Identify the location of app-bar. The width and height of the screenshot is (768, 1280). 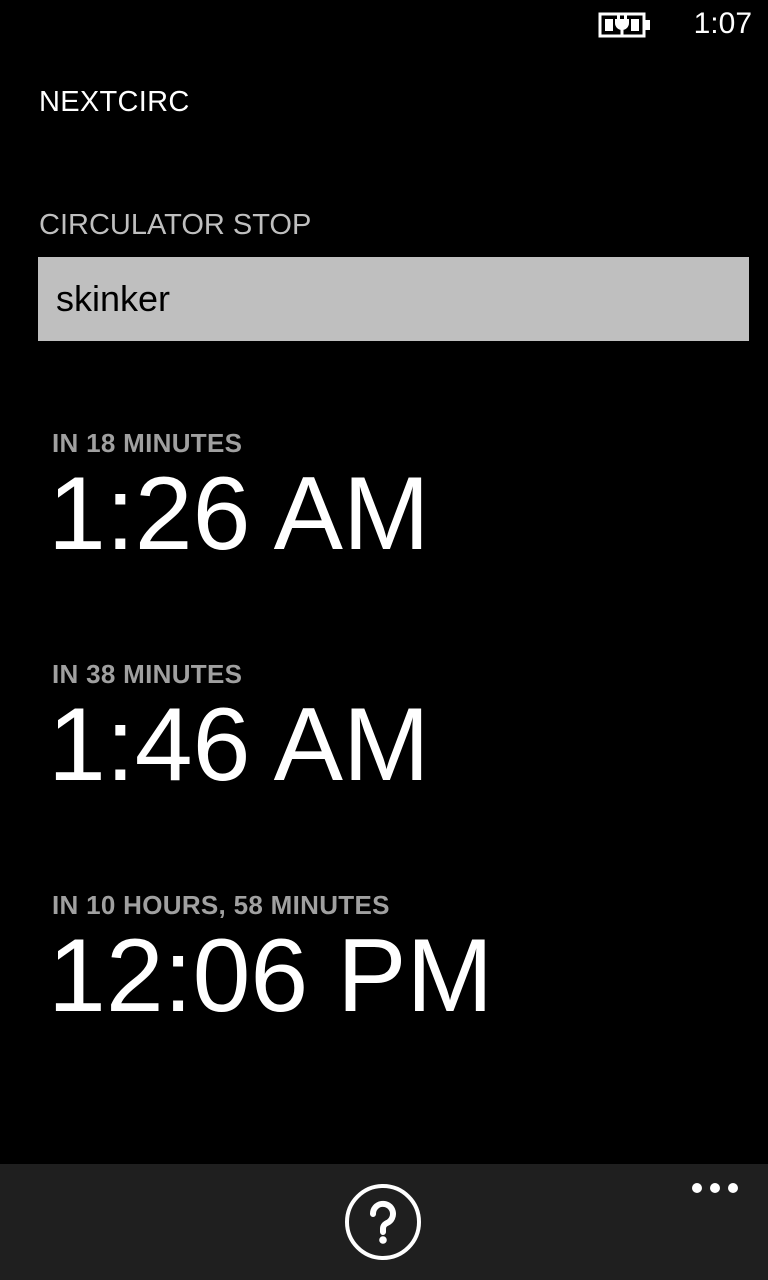
(384, 1222).